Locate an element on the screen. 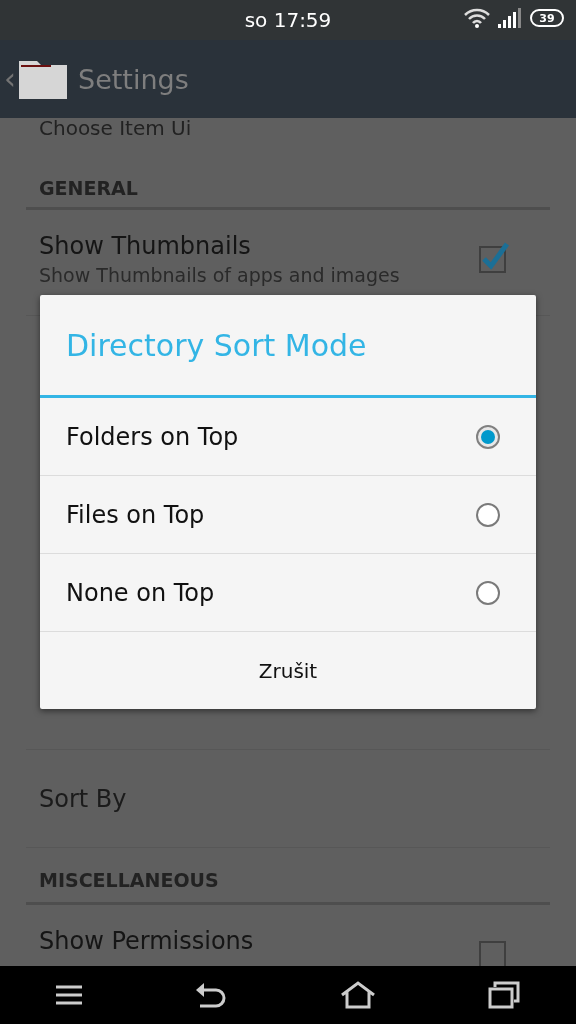  back-arrow-icon is located at coordinates (211, 995).